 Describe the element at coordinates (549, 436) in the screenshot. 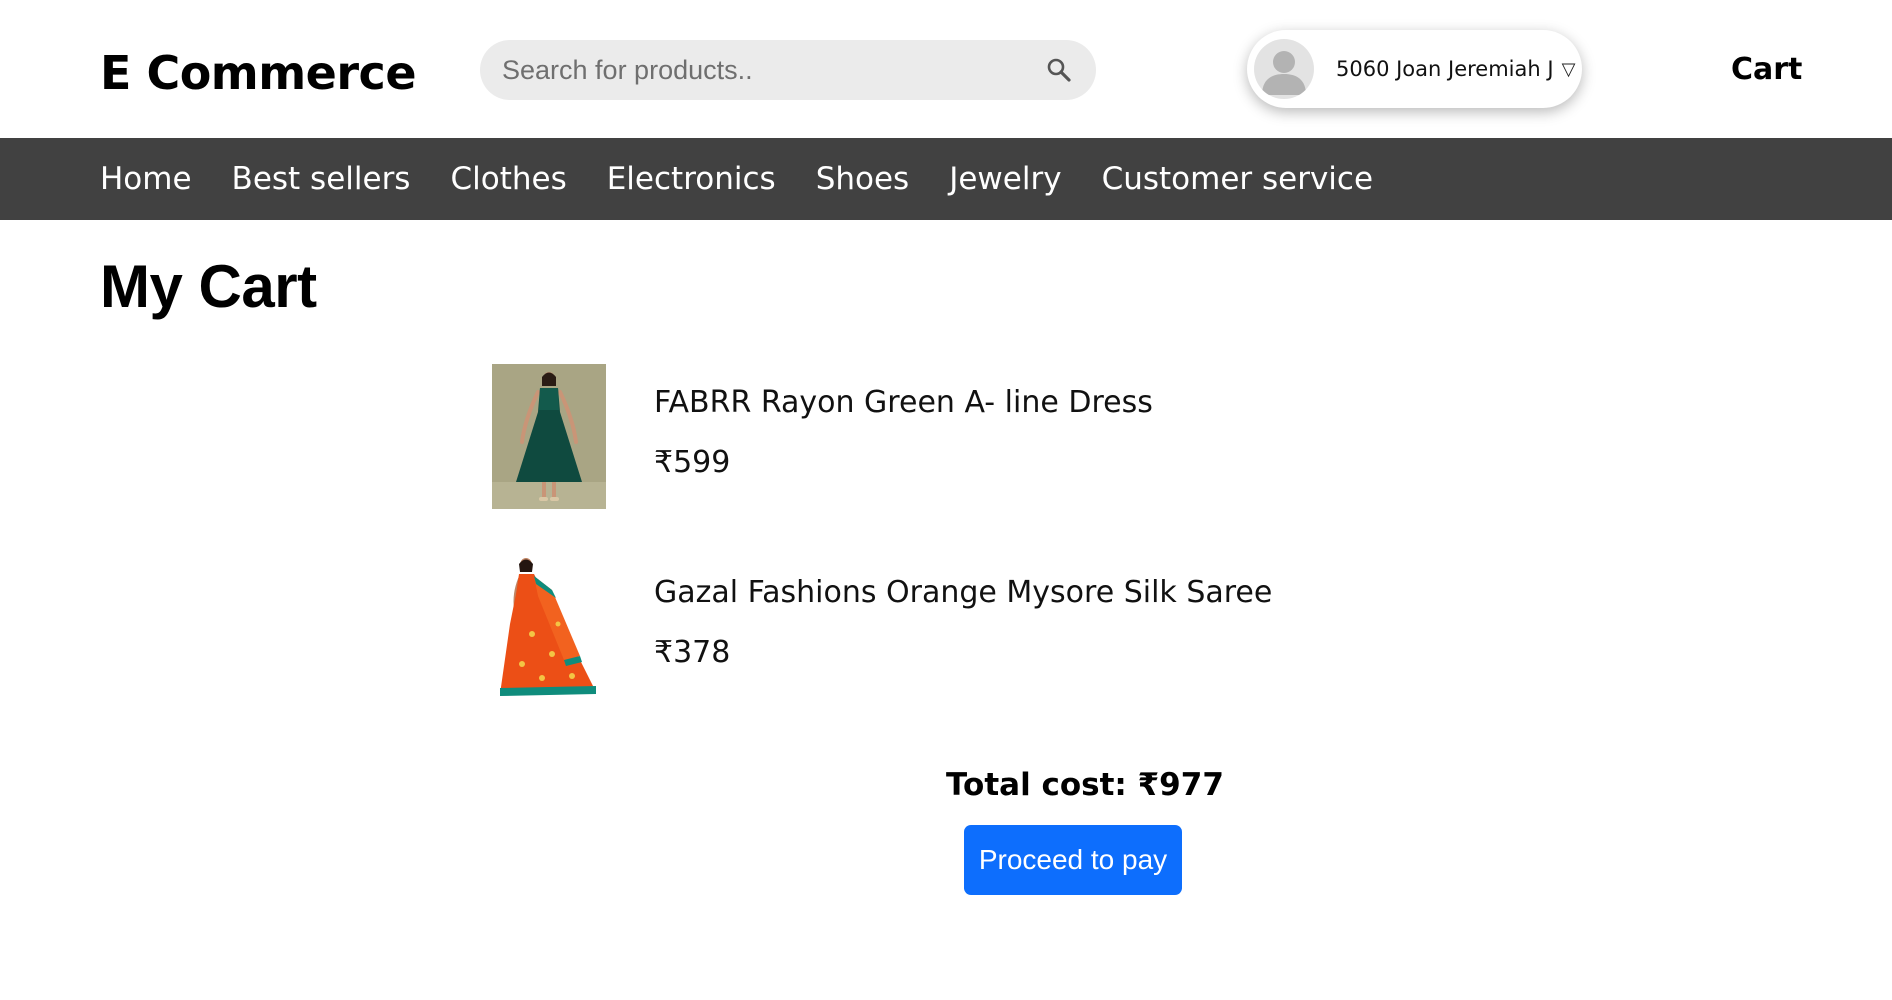

I see `product-image-green-dress` at that location.